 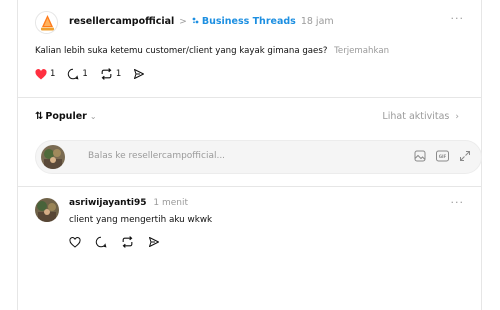 I want to click on comment-share-button, so click(x=154, y=242).